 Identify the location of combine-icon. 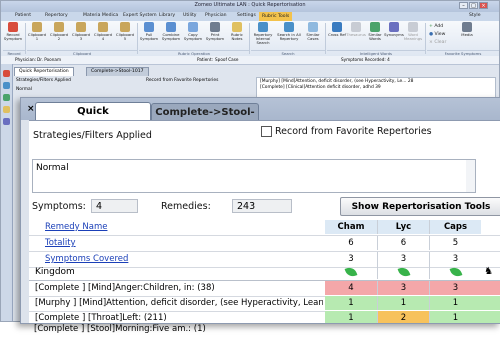
(171, 27).